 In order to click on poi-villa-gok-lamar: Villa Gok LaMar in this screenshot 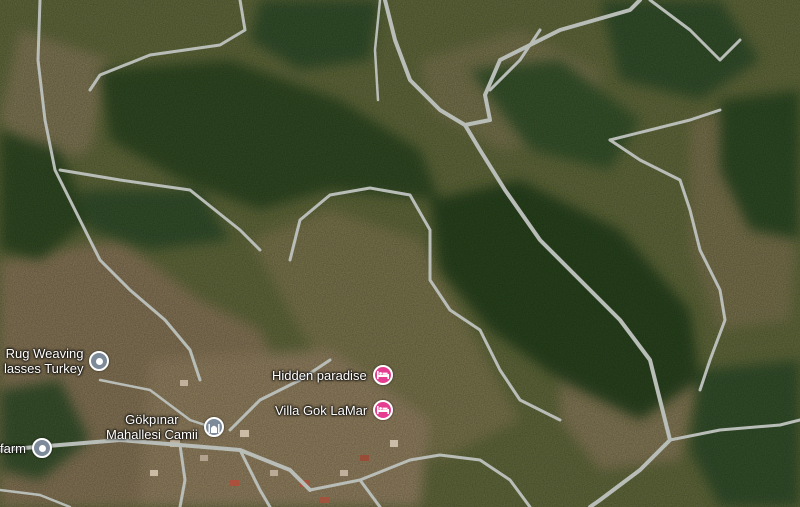, I will do `click(334, 410)`.